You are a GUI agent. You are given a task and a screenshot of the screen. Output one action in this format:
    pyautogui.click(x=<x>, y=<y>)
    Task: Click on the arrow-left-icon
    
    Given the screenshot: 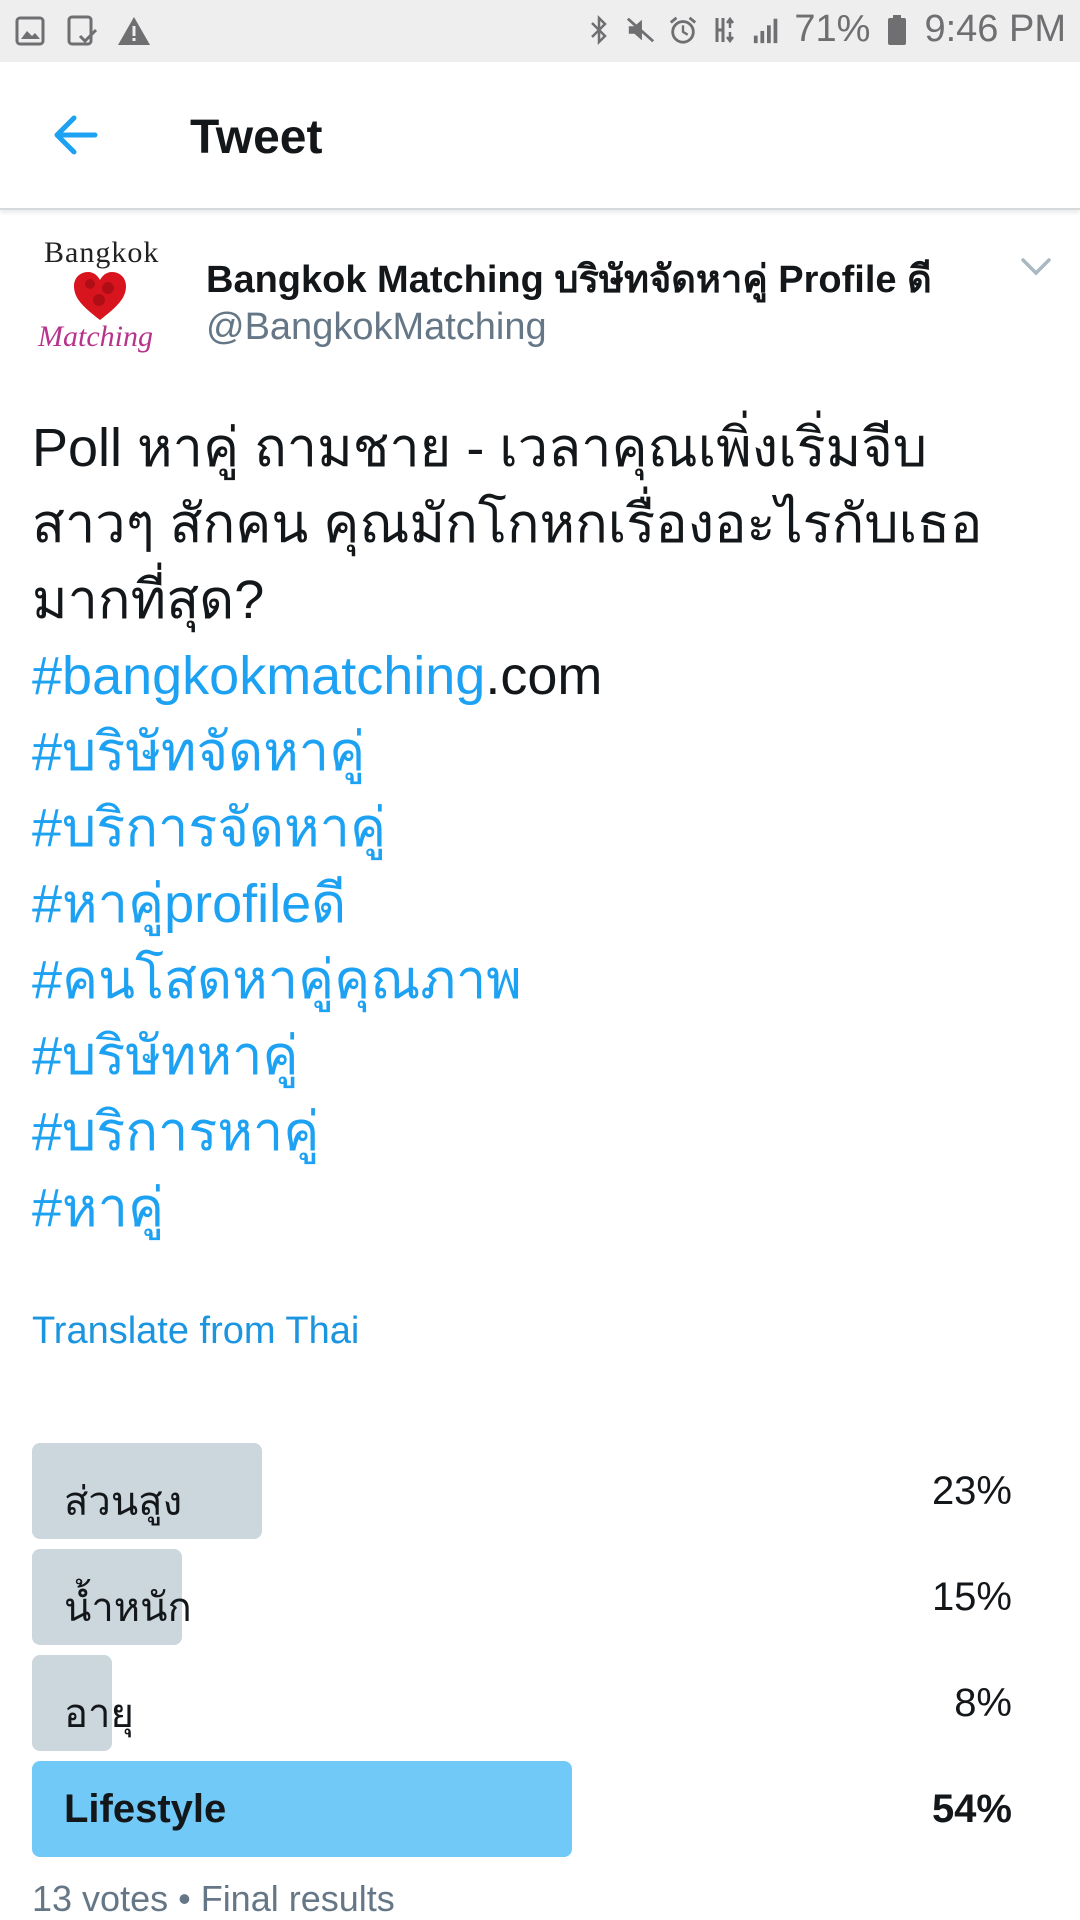 What is the action you would take?
    pyautogui.click(x=76, y=135)
    